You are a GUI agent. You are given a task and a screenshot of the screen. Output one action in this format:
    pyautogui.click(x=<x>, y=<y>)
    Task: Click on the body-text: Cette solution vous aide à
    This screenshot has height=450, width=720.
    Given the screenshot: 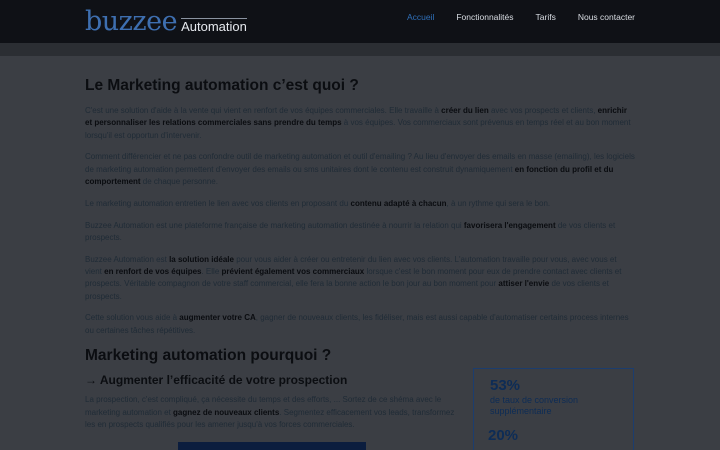 What is the action you would take?
    pyautogui.click(x=132, y=318)
    